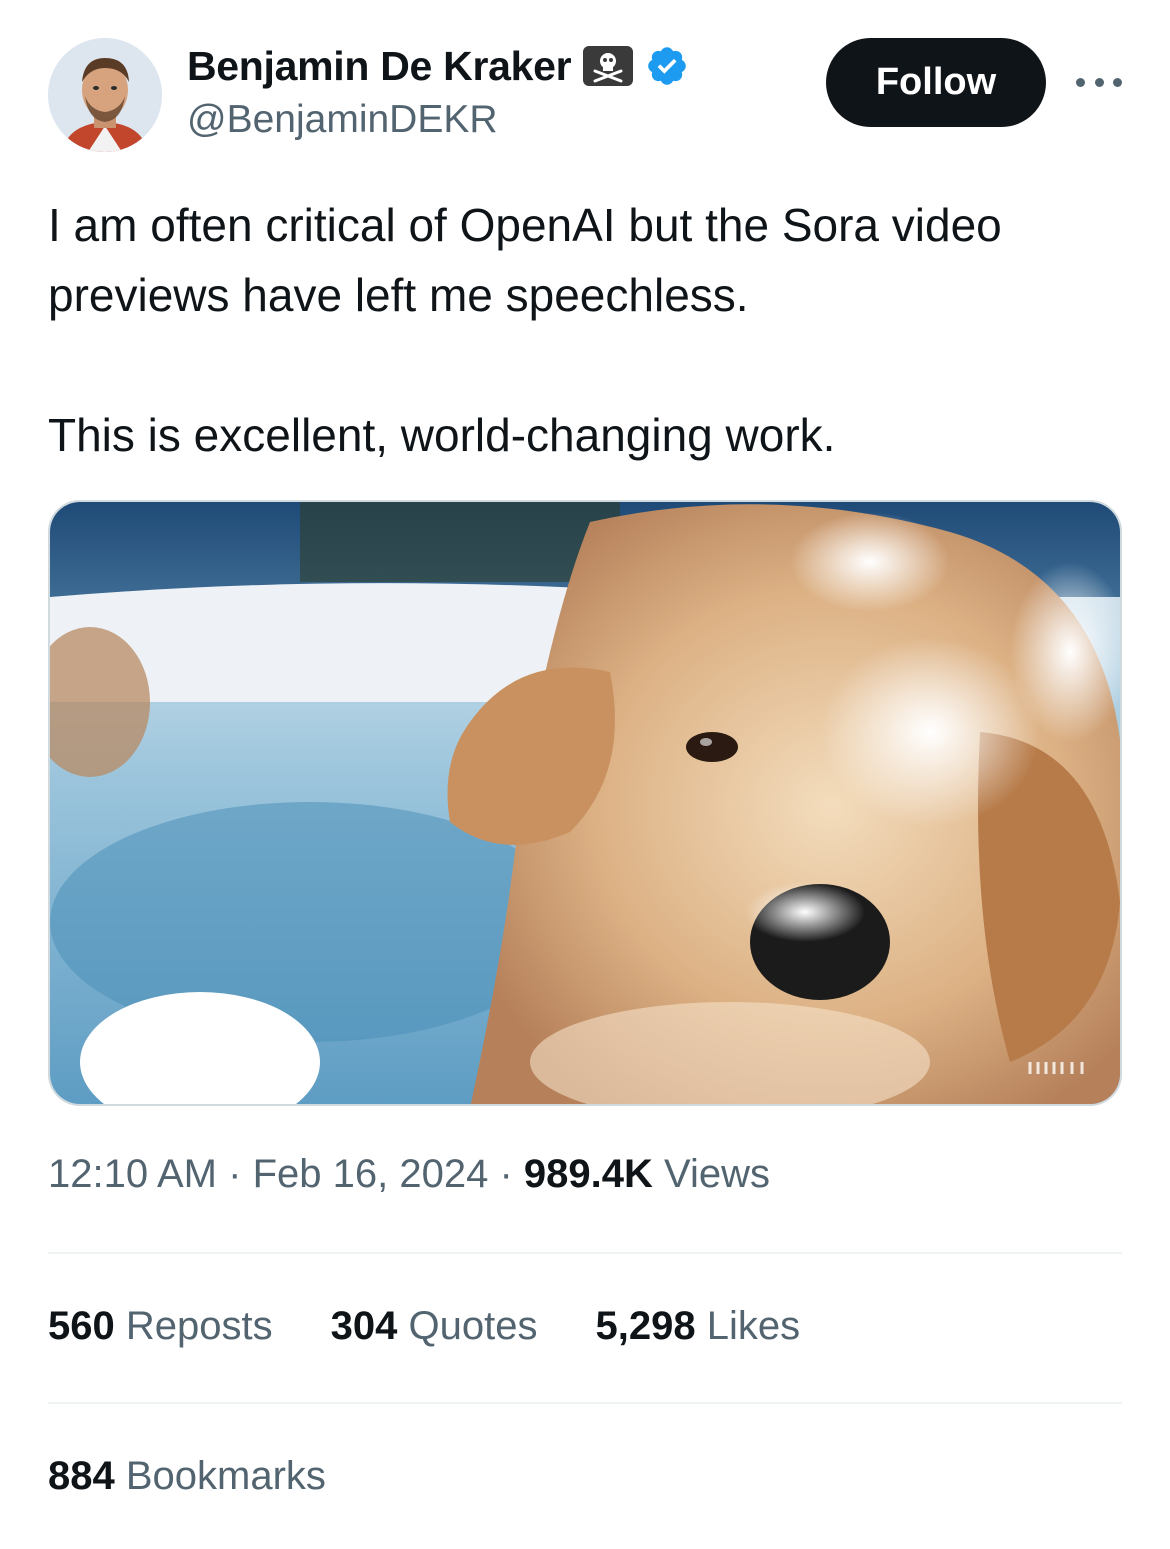 This screenshot has width=1170, height=1549. What do you see at coordinates (645, 1326) in the screenshot?
I see `likes-count: 5,298` at bounding box center [645, 1326].